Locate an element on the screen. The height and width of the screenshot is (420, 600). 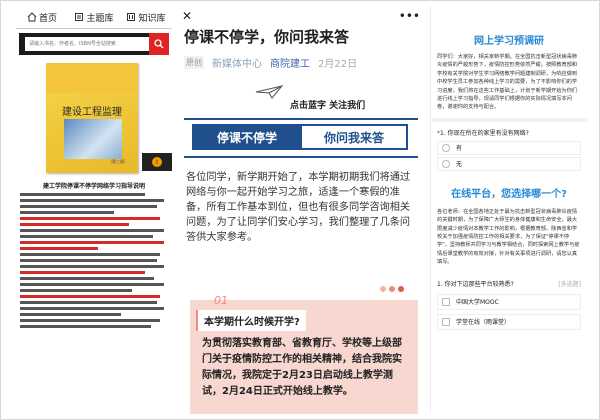
search-button is located at coordinates (159, 44).